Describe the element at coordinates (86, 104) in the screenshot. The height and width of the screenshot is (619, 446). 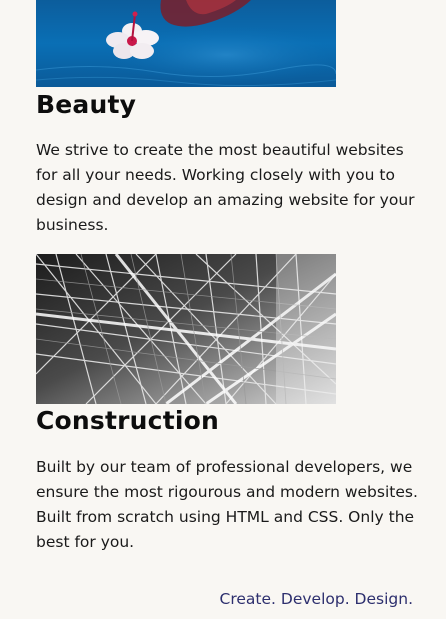
I see `section-title-beauty: Beauty` at that location.